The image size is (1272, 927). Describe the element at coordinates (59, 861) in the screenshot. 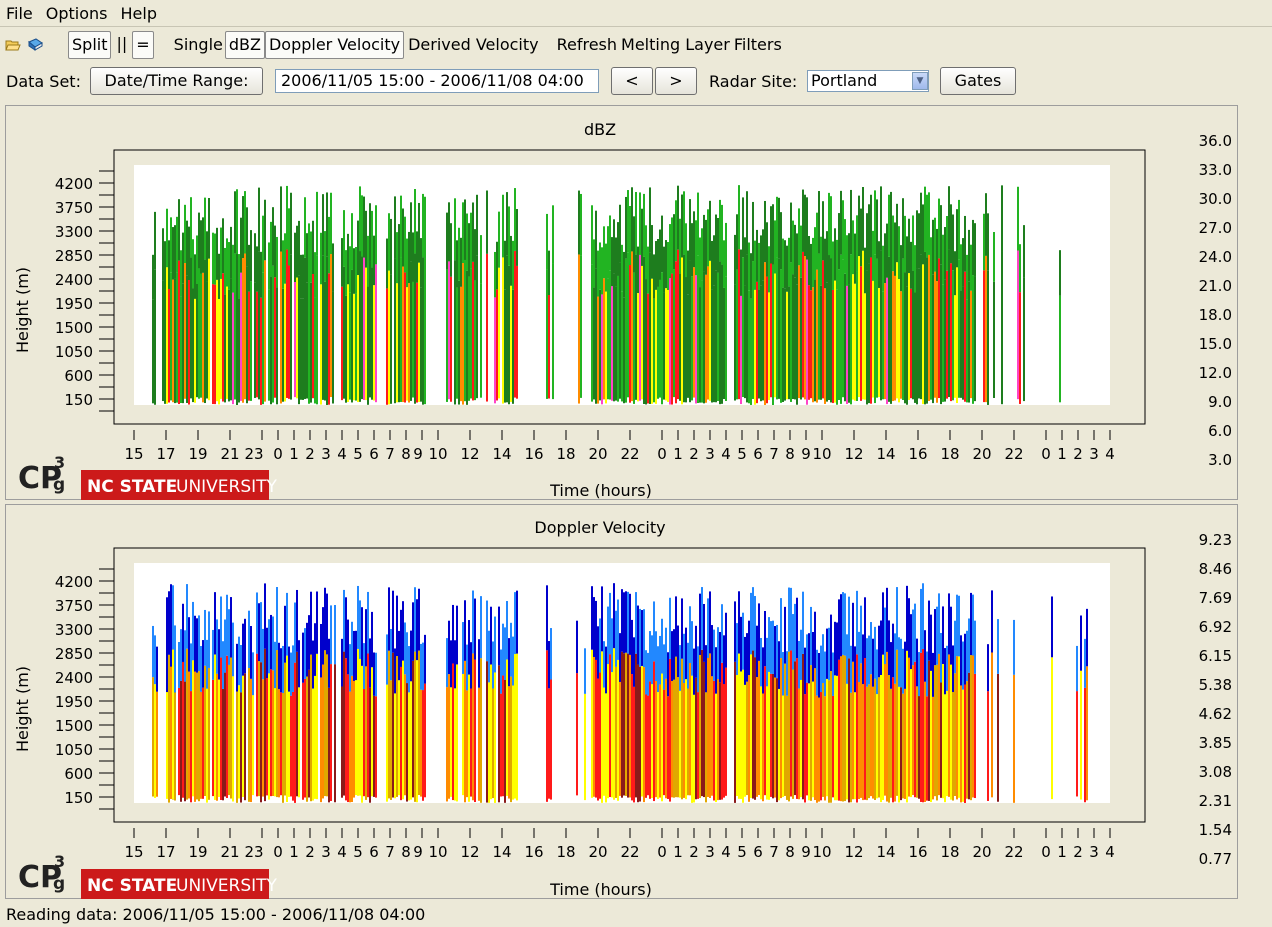

I see `logo-superscript: 3` at that location.